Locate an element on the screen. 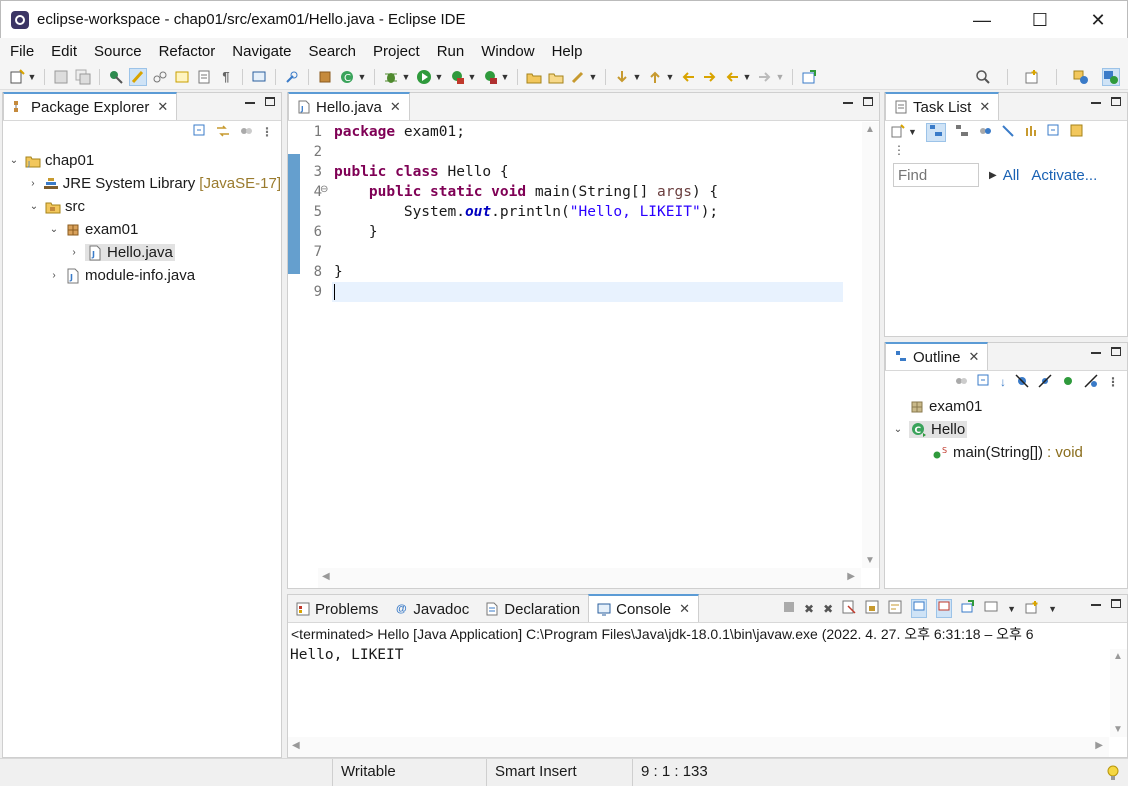  hide-local-types-icon is located at coordinates (1091, 382).